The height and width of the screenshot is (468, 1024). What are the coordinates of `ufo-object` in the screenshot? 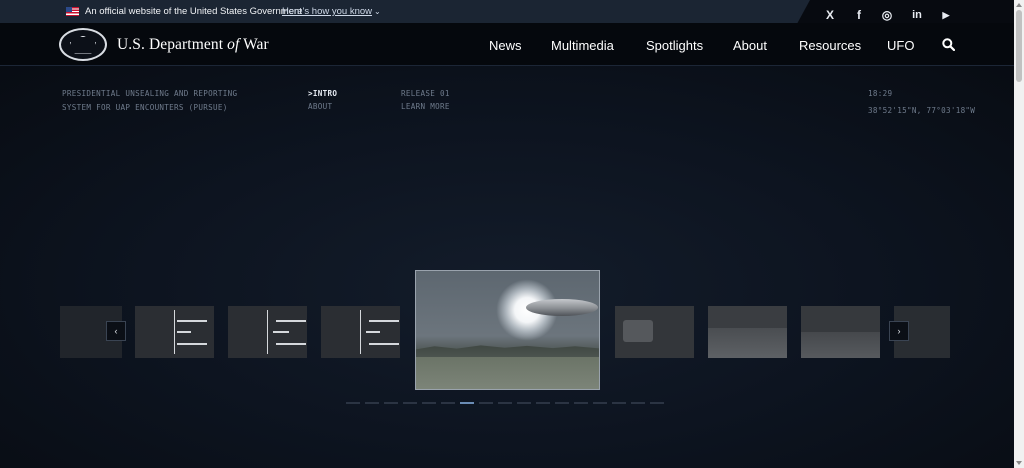 It's located at (562, 307).